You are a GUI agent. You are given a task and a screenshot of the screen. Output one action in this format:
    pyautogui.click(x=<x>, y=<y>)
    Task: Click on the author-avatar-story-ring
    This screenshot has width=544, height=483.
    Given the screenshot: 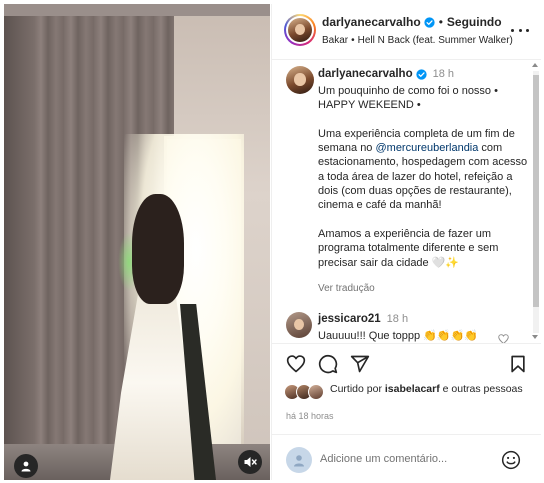 What is the action you would take?
    pyautogui.click(x=300, y=30)
    